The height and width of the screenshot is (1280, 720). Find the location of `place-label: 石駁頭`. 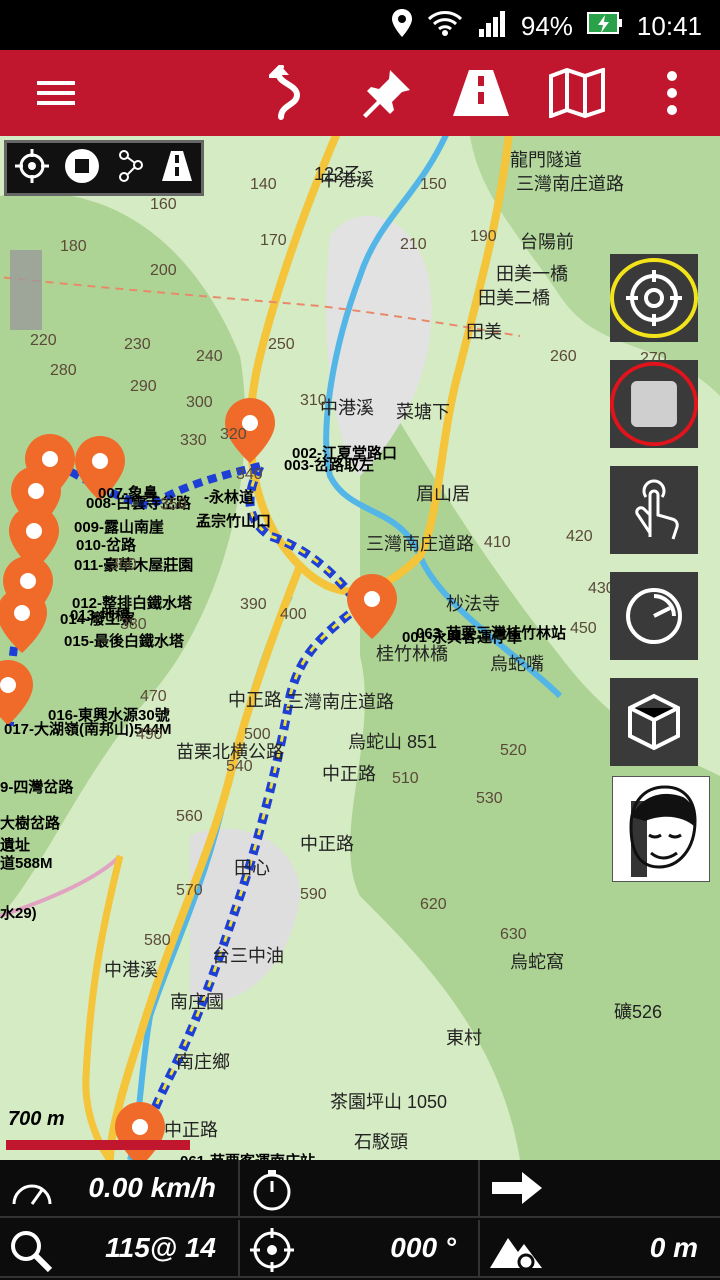

place-label: 石駁頭 is located at coordinates (381, 1142).